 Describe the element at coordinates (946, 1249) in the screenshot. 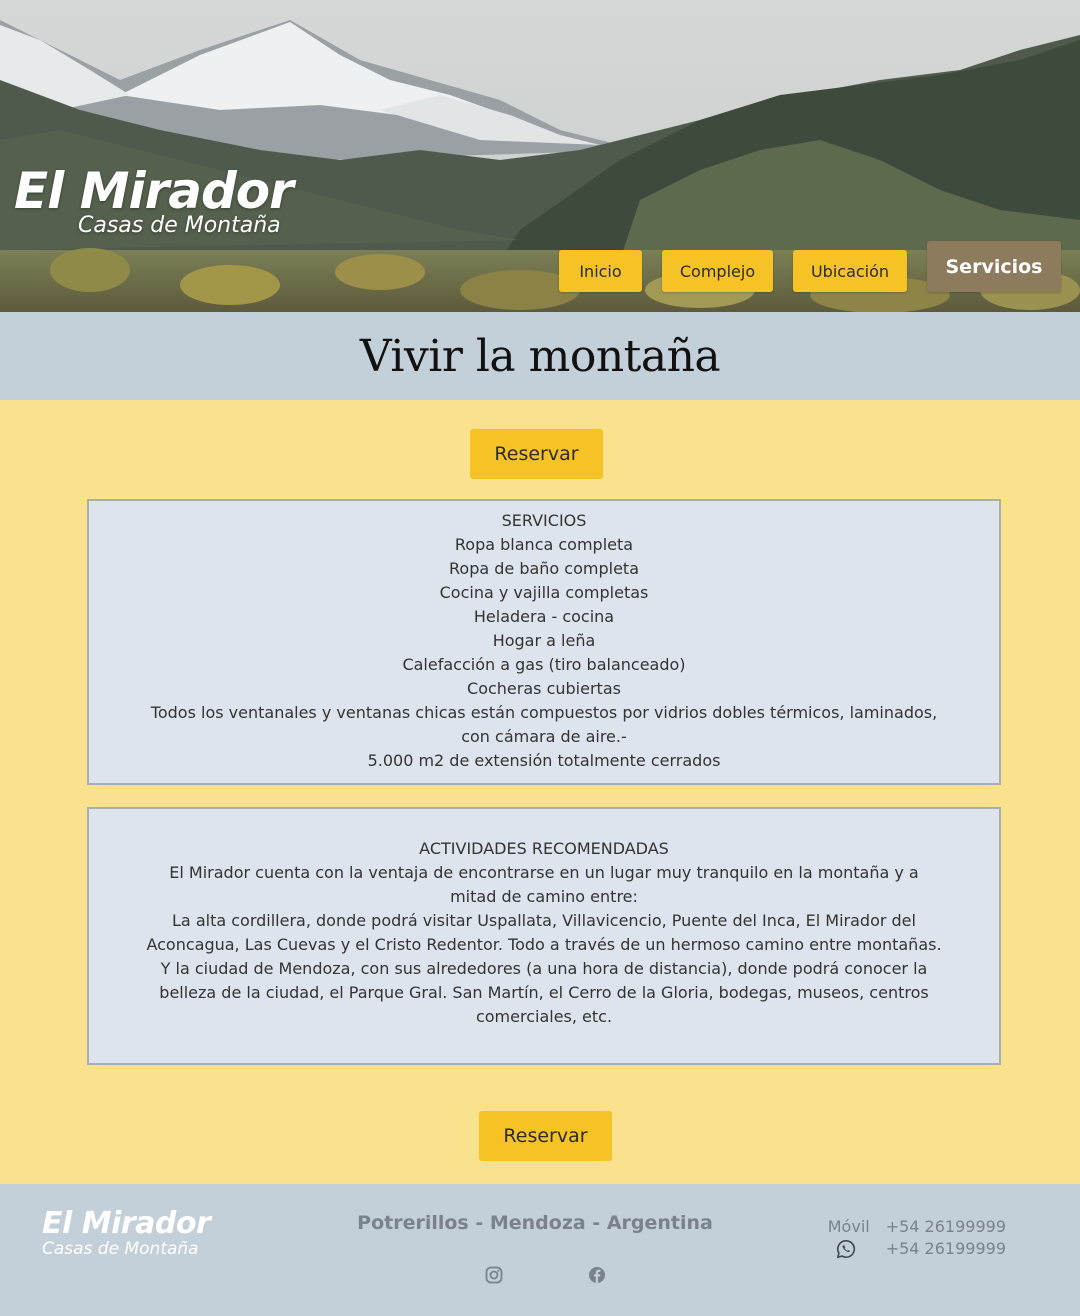

I see `whatsapp-number: +54 26199999` at that location.